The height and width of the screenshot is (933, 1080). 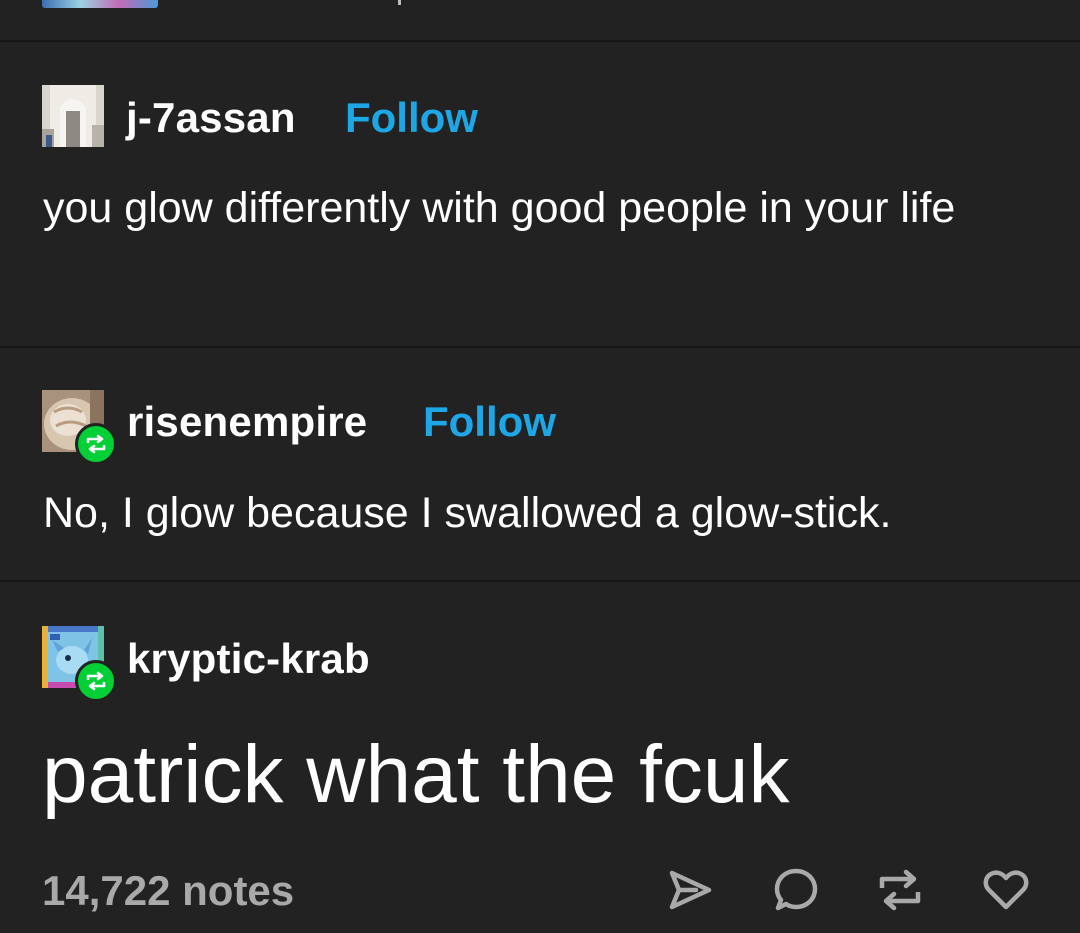 What do you see at coordinates (248, 659) in the screenshot?
I see `username: kryptic-krab` at bounding box center [248, 659].